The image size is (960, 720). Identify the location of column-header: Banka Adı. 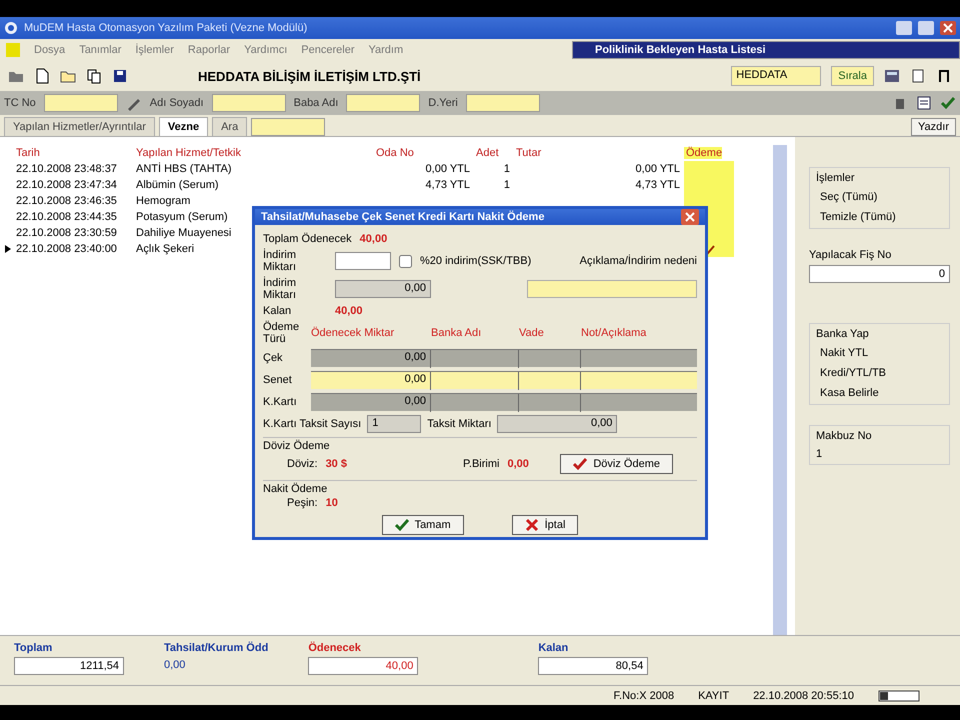
(456, 333).